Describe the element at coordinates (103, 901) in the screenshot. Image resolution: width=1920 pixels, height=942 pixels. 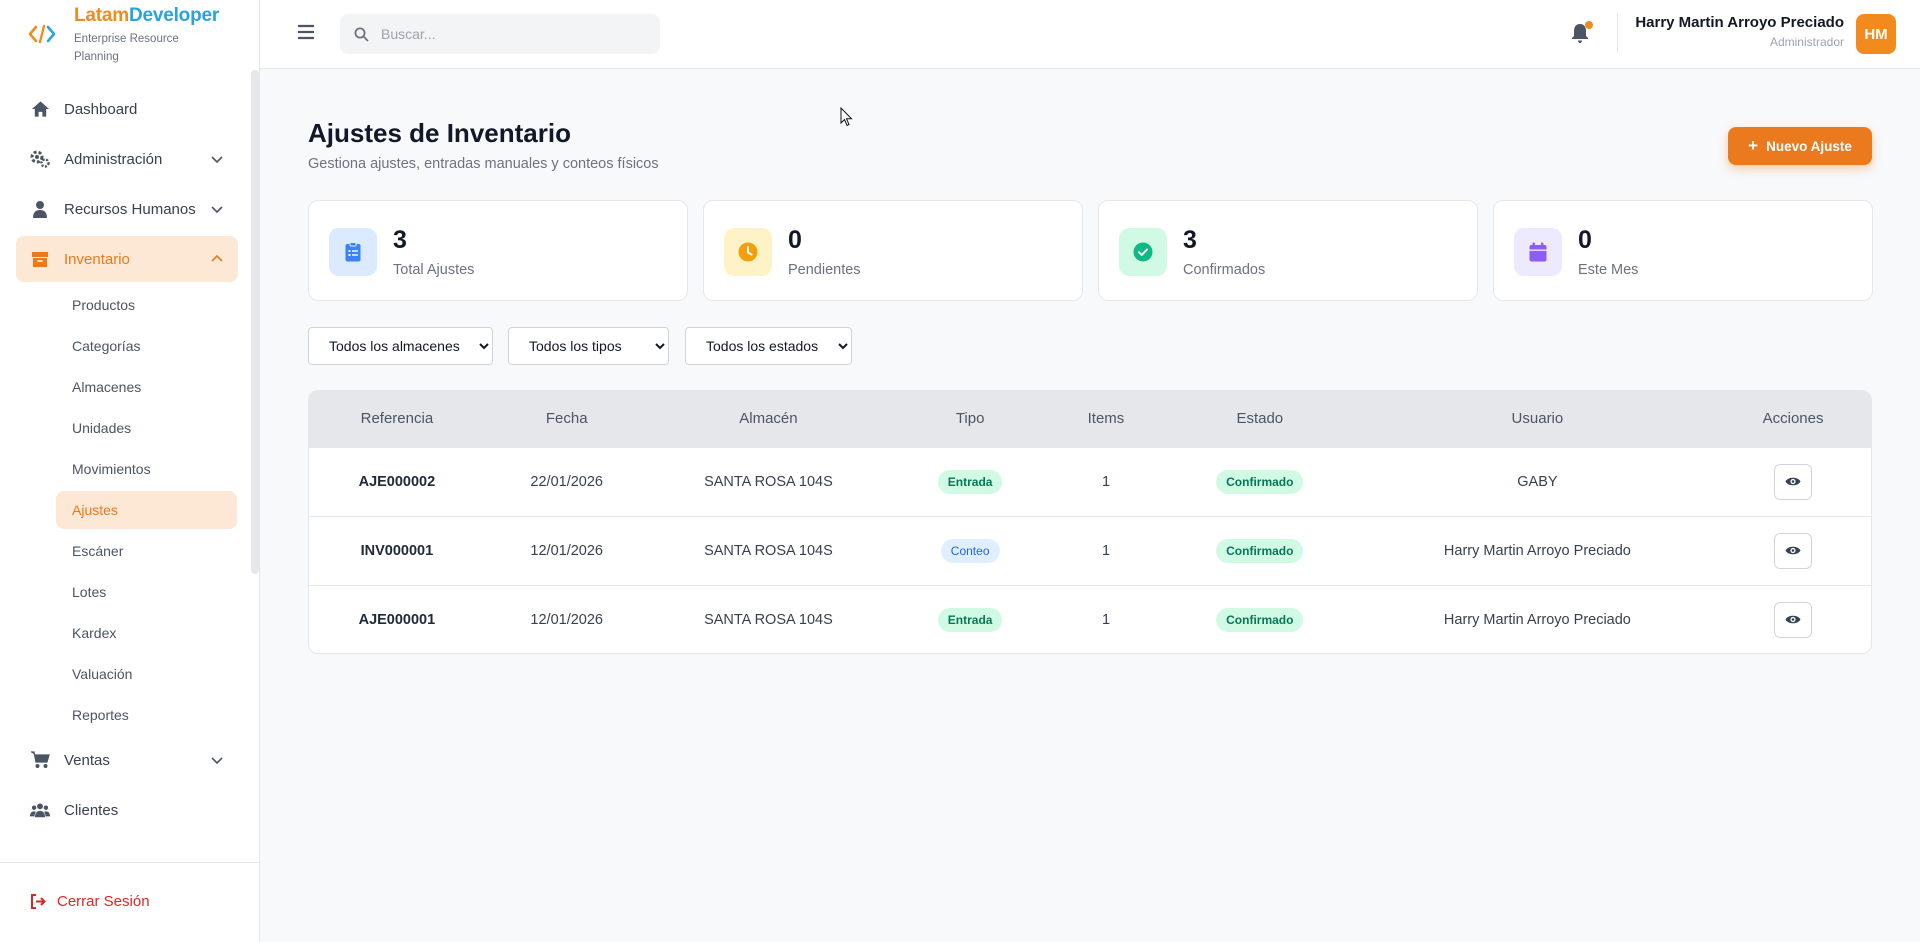
I see `logout-label: Cerrar Sesión` at that location.